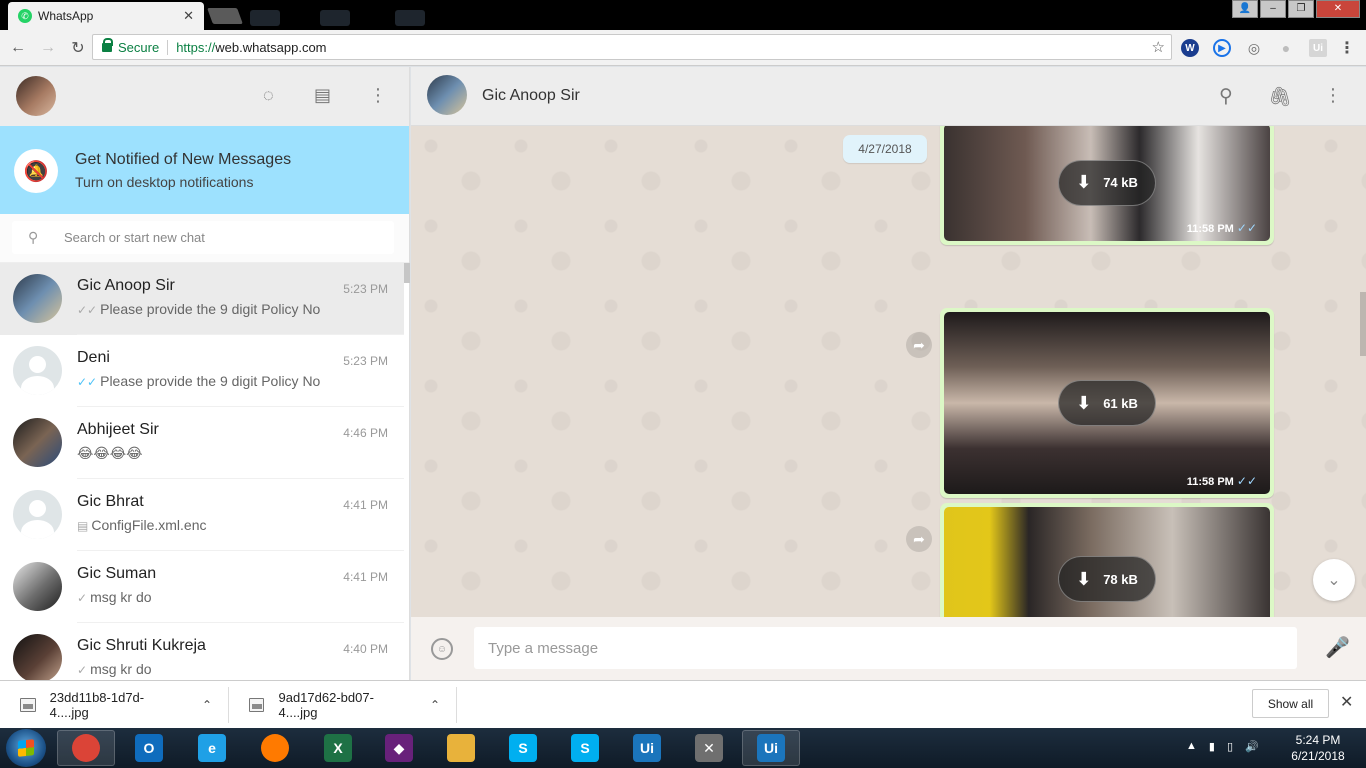  What do you see at coordinates (251, 47) in the screenshot?
I see `url-text: https://web.whatsapp.com` at bounding box center [251, 47].